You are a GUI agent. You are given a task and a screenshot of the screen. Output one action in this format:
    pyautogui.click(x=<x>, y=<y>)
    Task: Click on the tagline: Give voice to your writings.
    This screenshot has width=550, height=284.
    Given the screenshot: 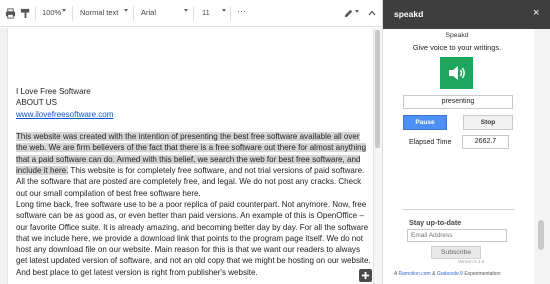 What is the action you would take?
    pyautogui.click(x=457, y=47)
    